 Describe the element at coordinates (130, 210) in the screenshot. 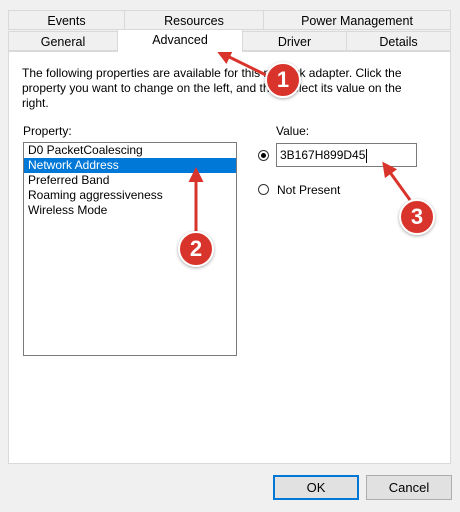

I see `list-item: Wireless Mode` at that location.